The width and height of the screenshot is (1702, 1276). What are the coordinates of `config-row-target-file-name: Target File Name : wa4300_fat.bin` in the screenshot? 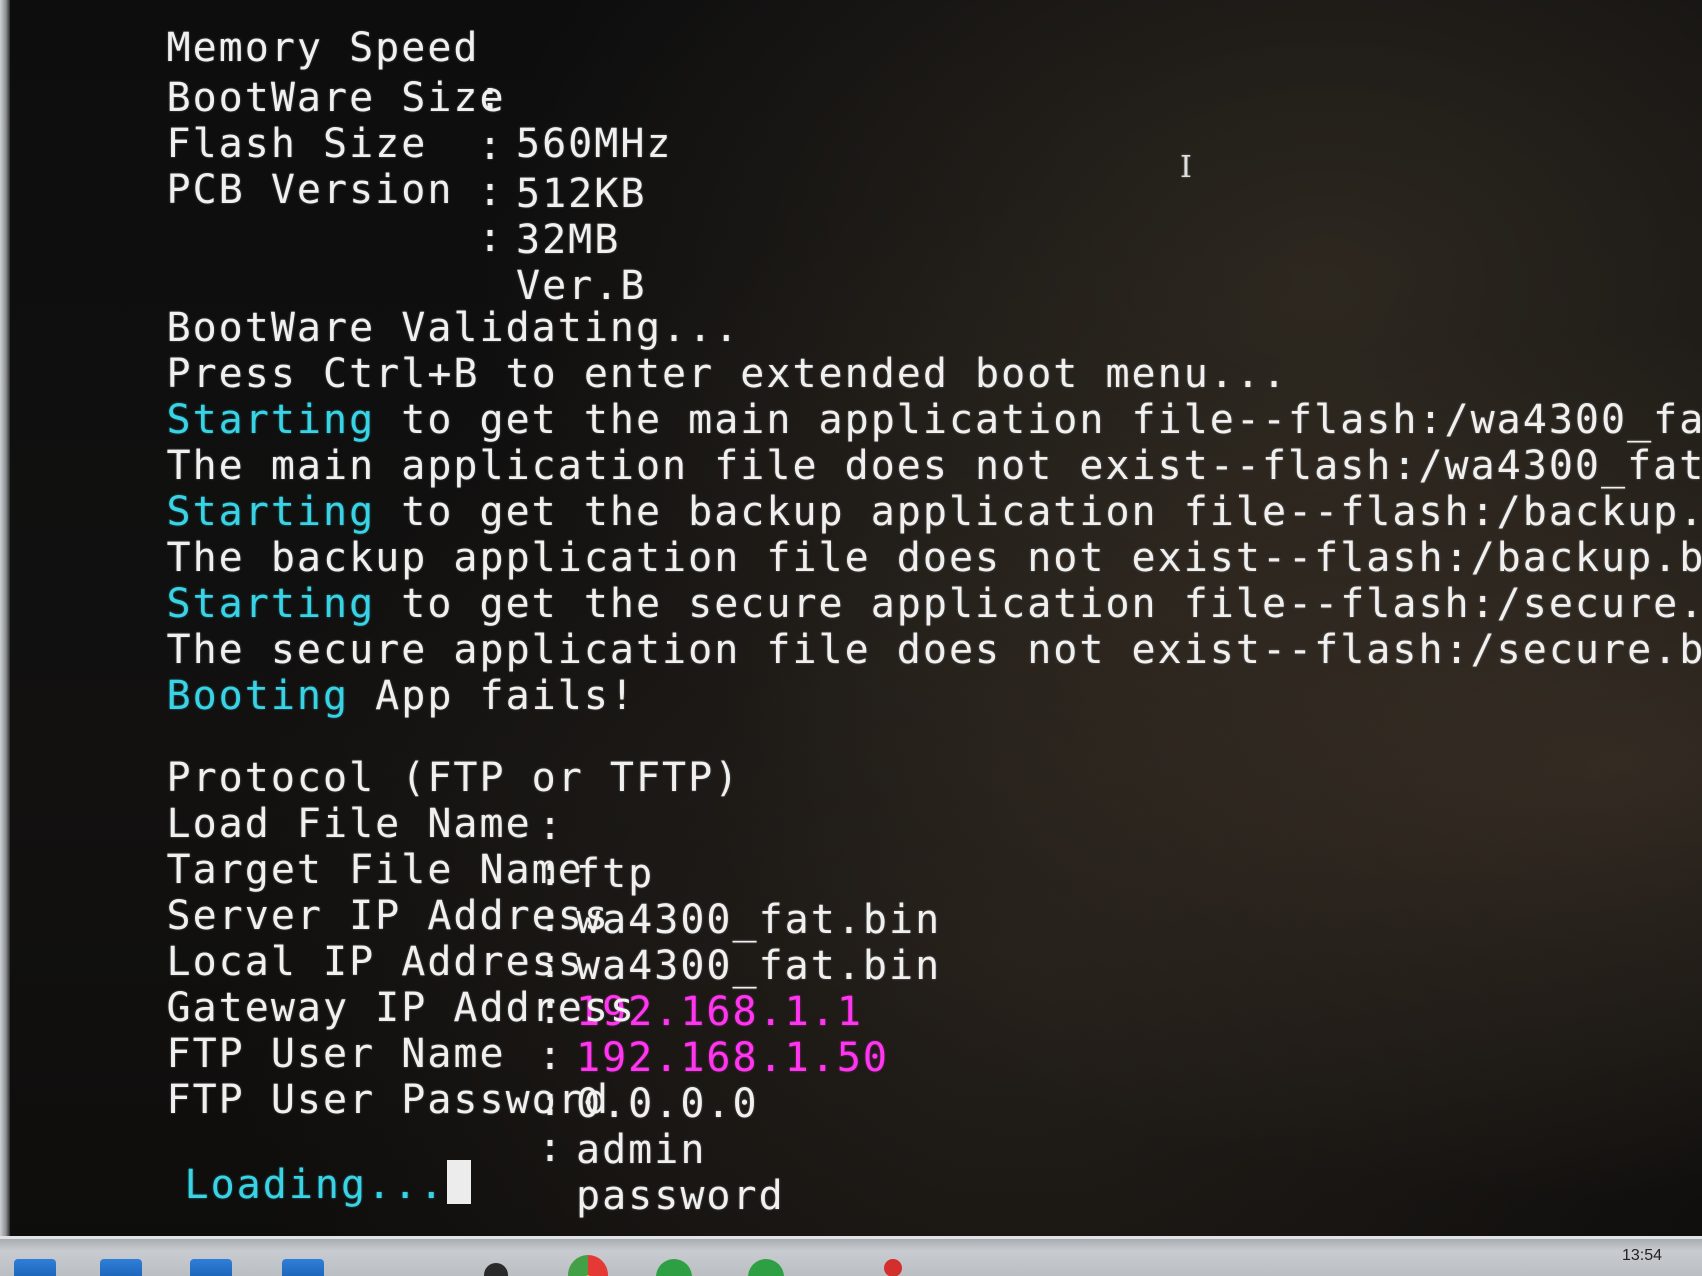 It's located at (475, 893).